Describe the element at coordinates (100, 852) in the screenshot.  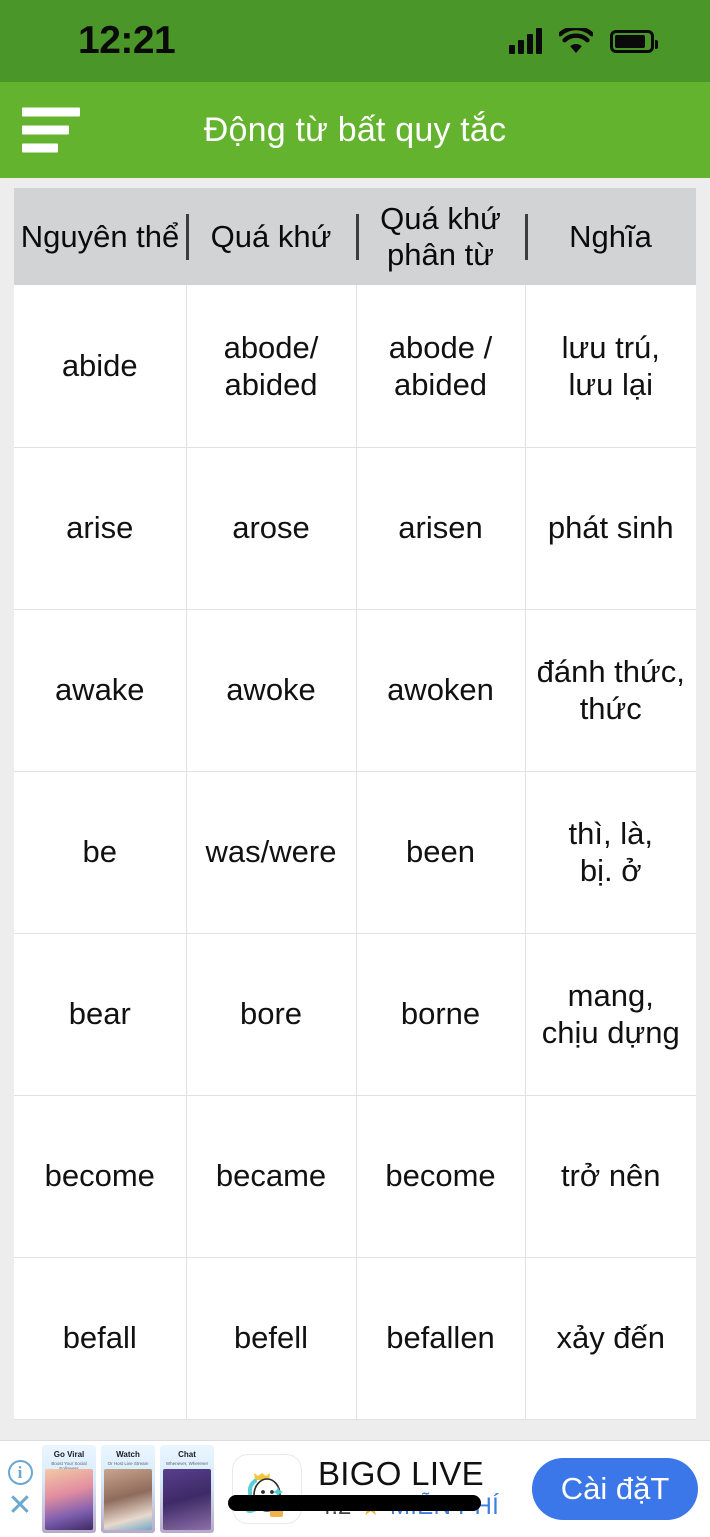
I see `cell-base: be` at that location.